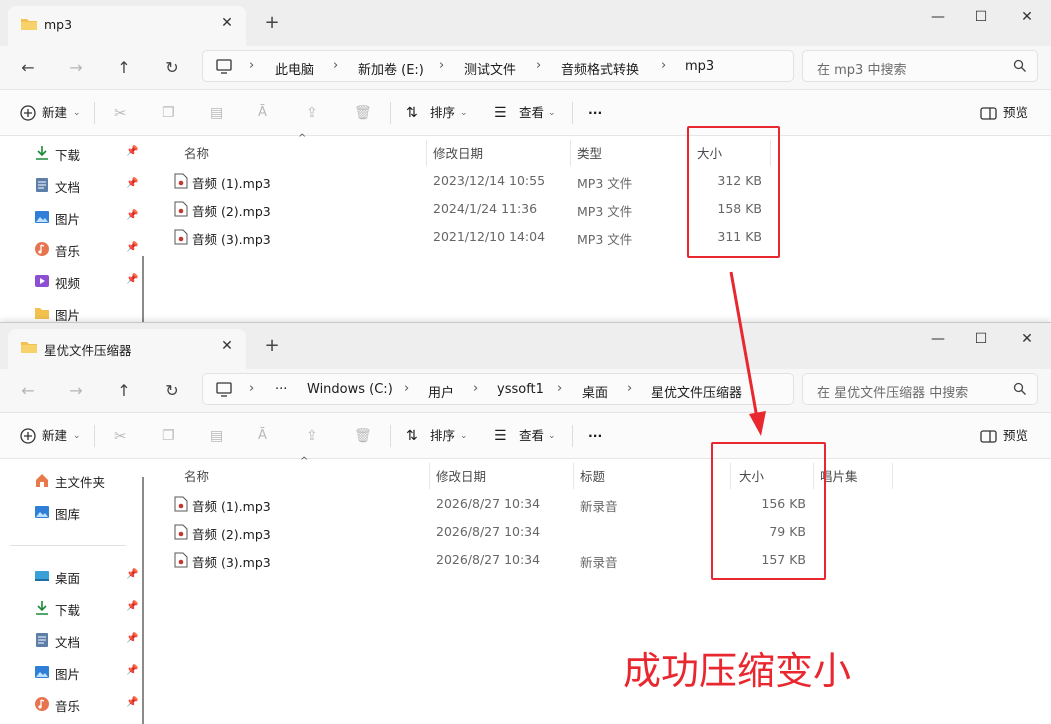  I want to click on breadcrumb-overflow: ···, so click(281, 389).